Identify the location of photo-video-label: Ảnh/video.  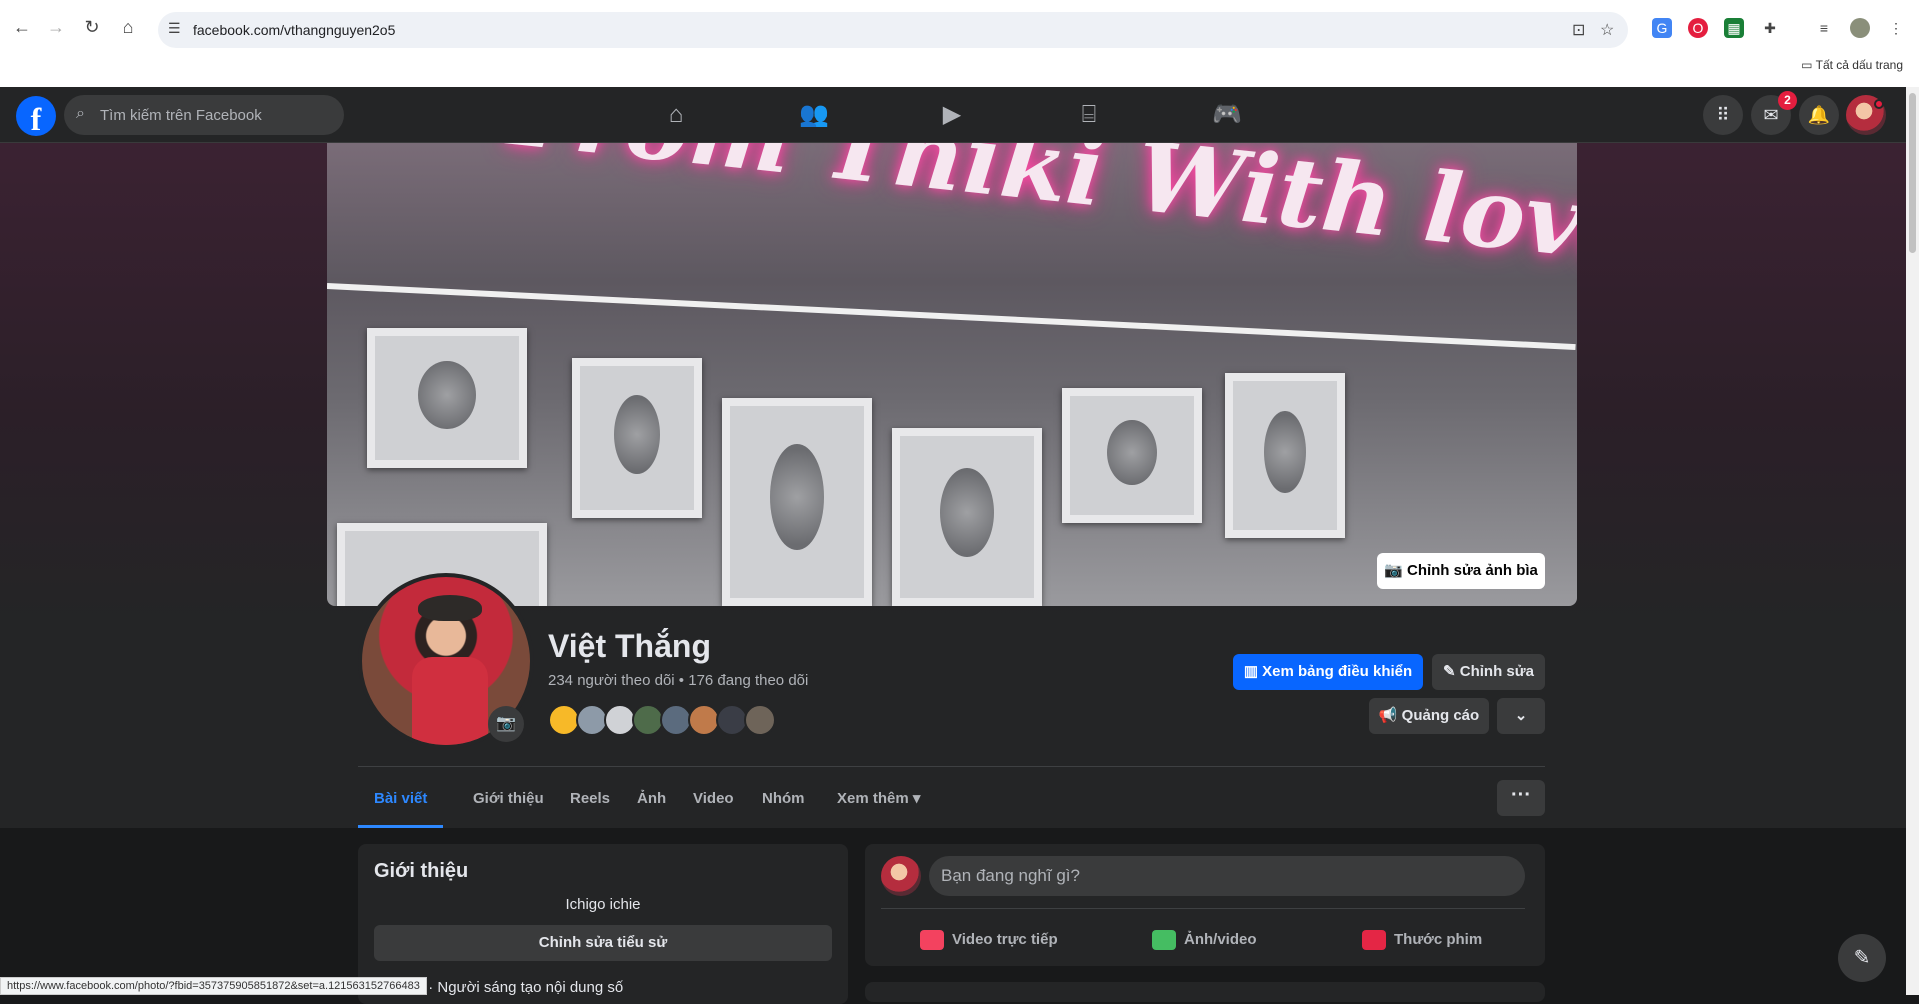
(1220, 939).